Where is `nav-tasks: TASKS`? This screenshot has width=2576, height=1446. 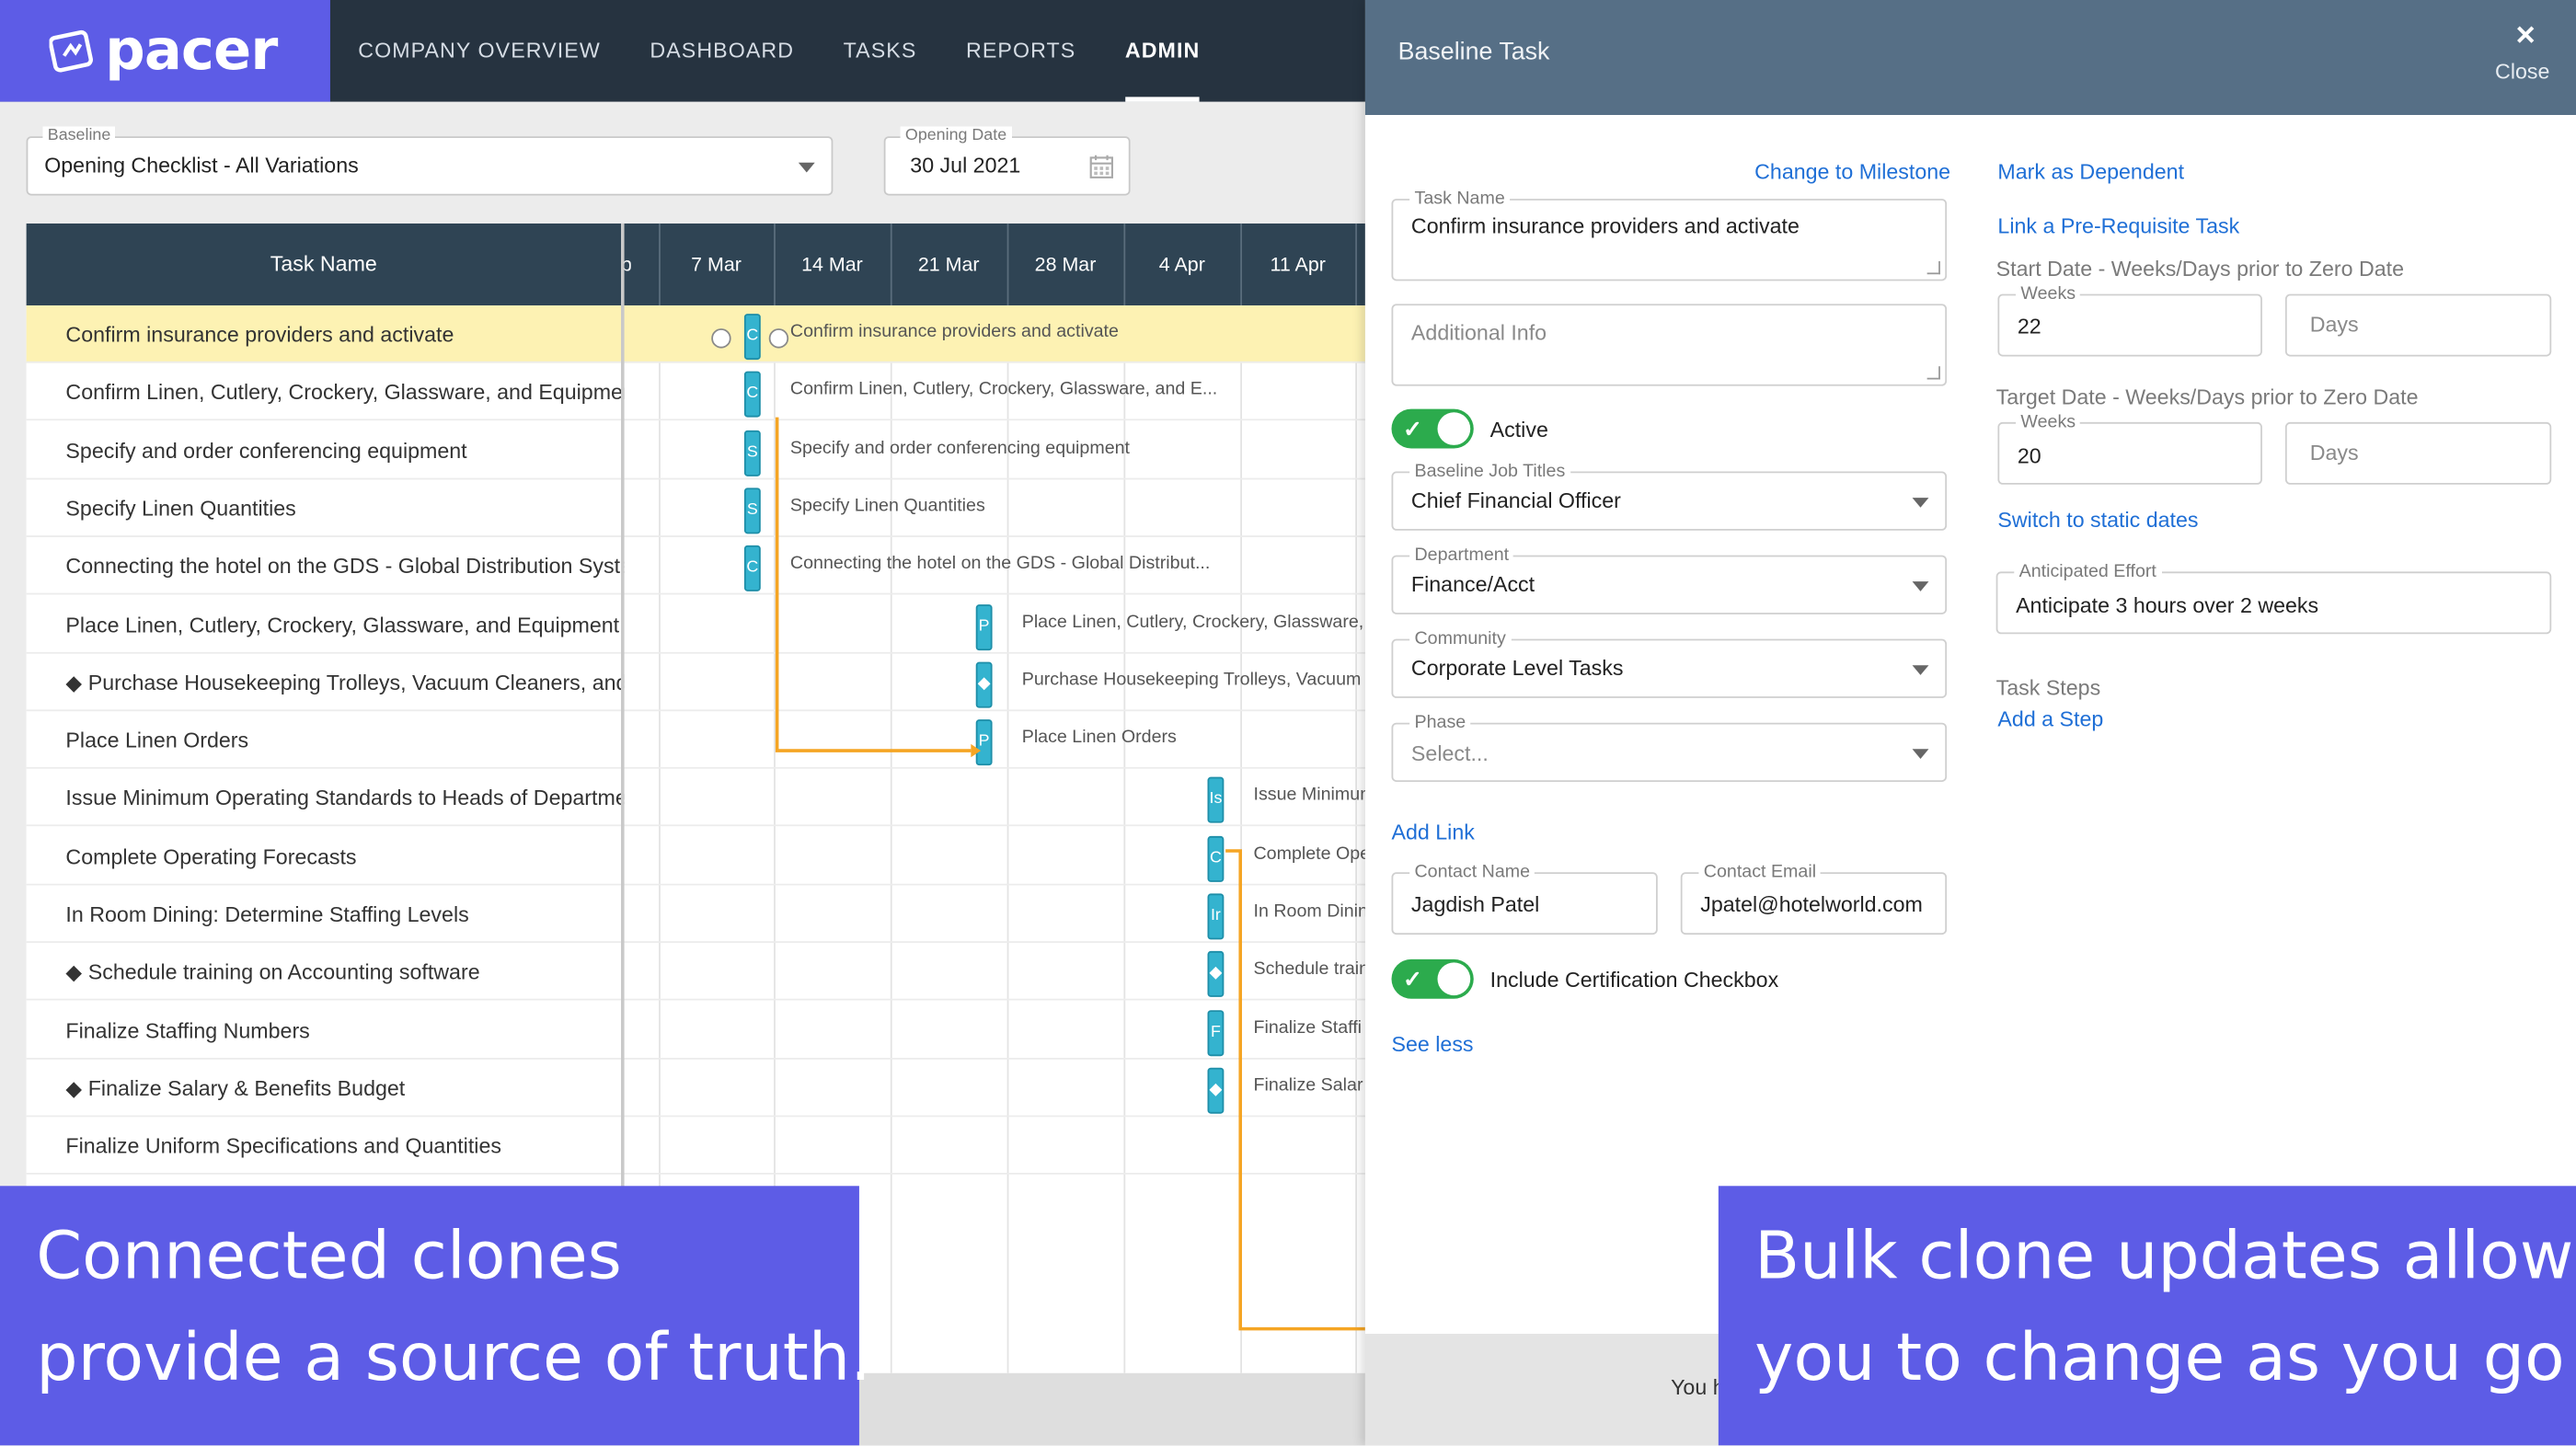
nav-tasks: TASKS is located at coordinates (880, 51).